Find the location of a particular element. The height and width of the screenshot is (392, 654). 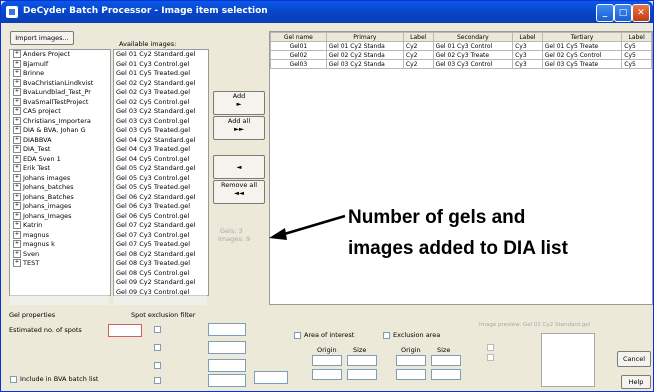

grid-column-header: Gel name is located at coordinates (298, 37).